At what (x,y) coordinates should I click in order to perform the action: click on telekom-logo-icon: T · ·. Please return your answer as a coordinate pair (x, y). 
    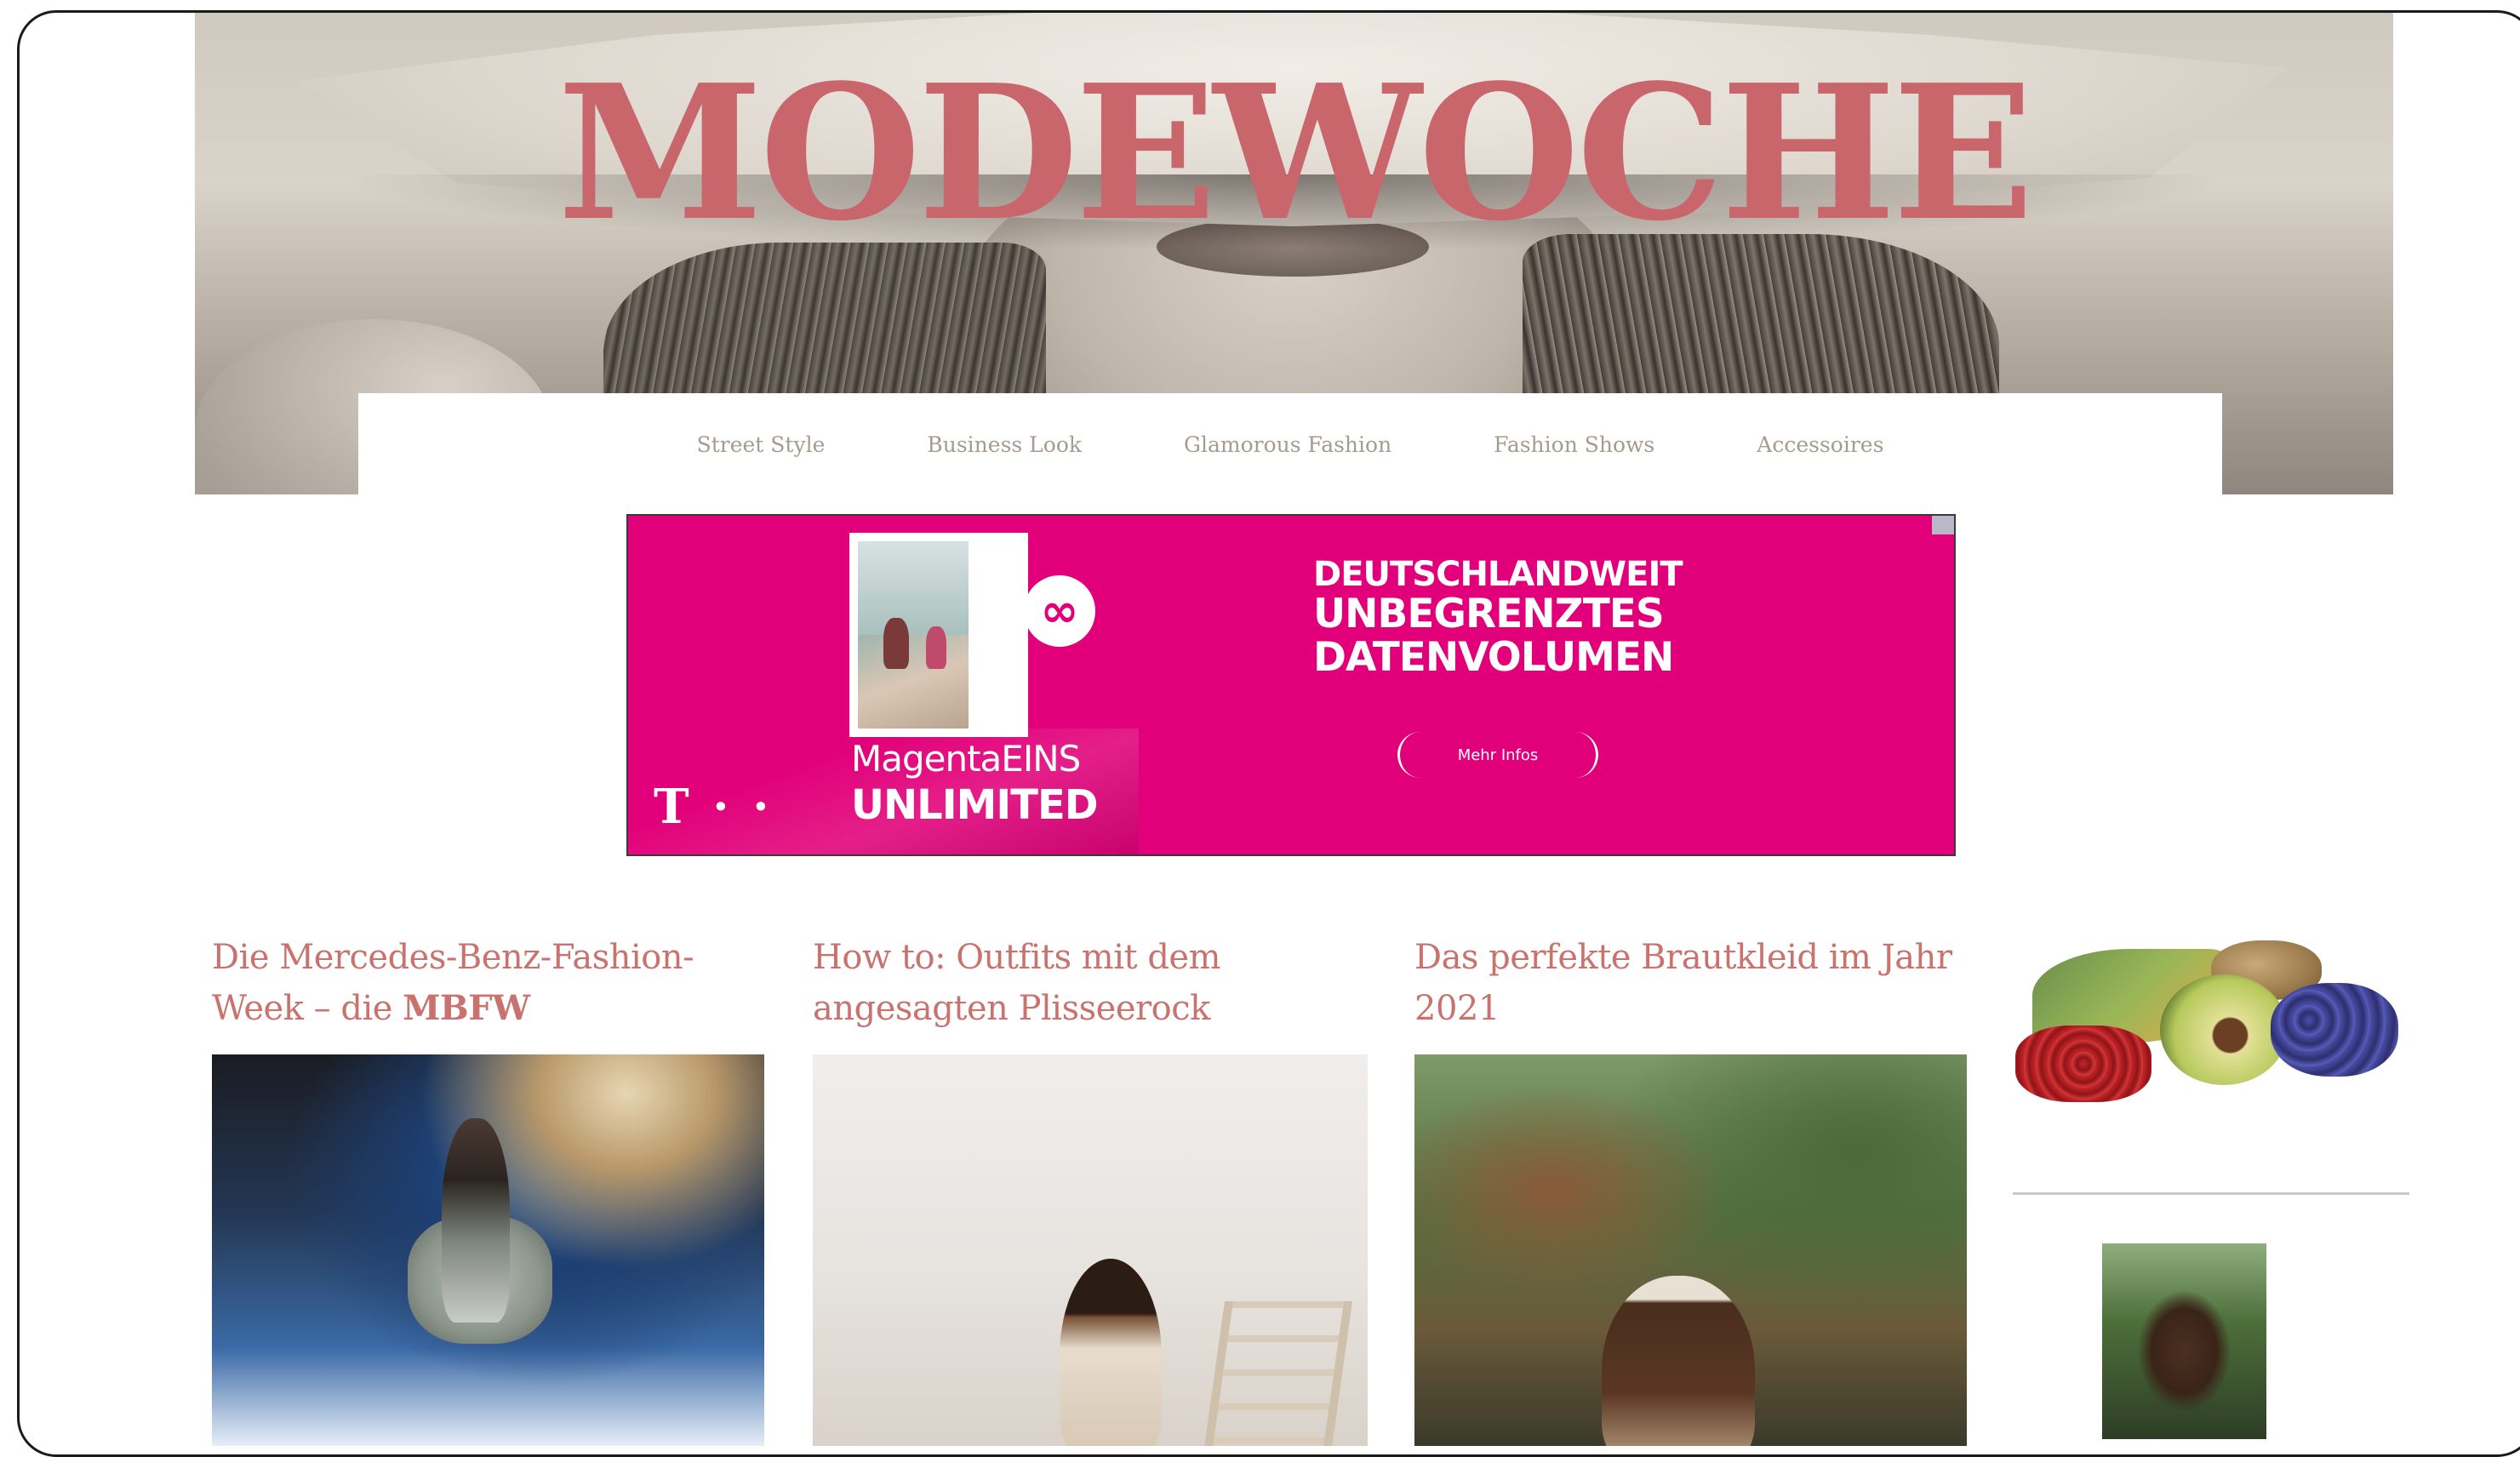
    Looking at the image, I should click on (714, 807).